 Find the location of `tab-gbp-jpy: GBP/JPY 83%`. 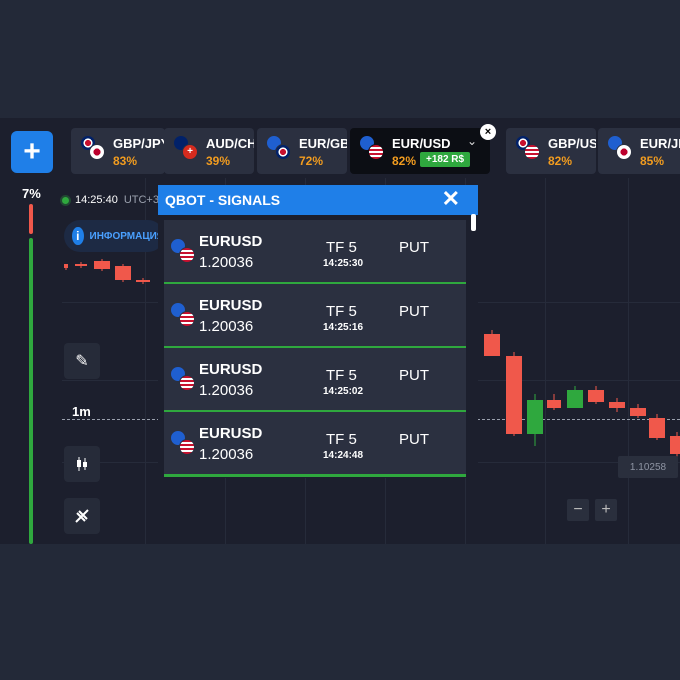

tab-gbp-jpy: GBP/JPY 83% is located at coordinates (118, 151).